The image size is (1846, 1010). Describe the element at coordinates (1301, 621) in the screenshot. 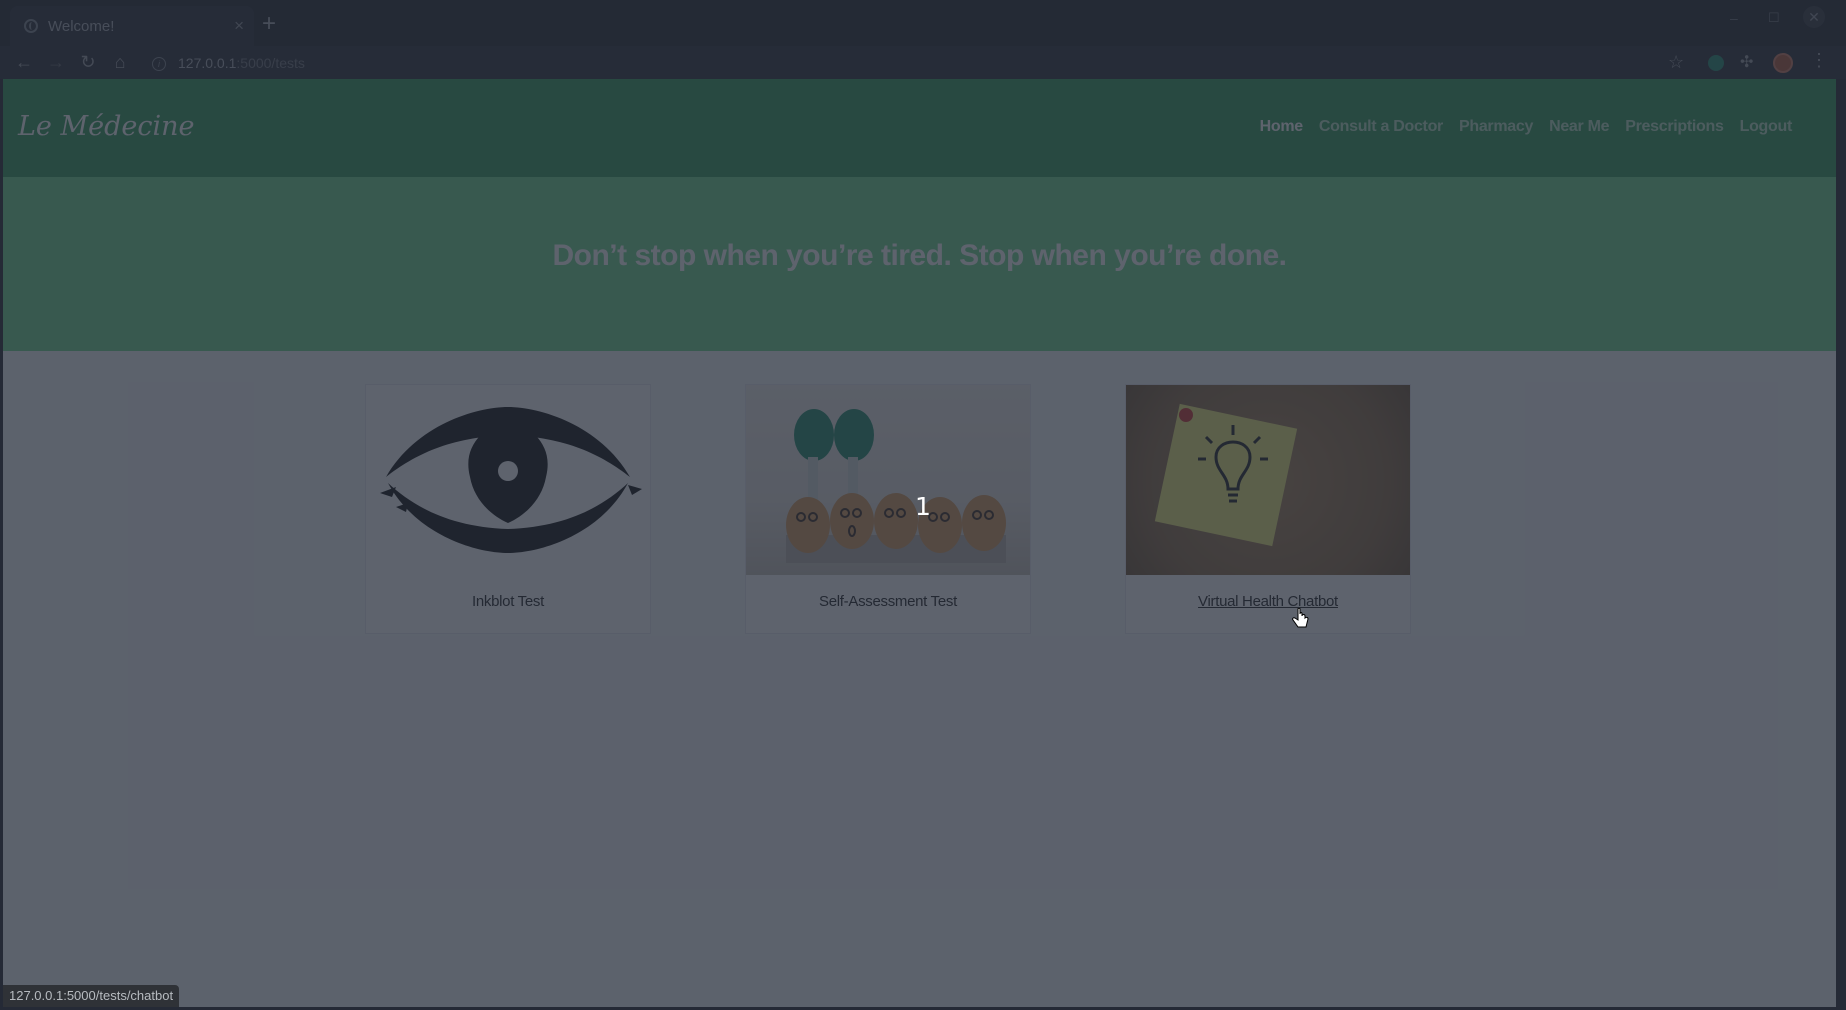

I see `hand-cursor-icon` at that location.